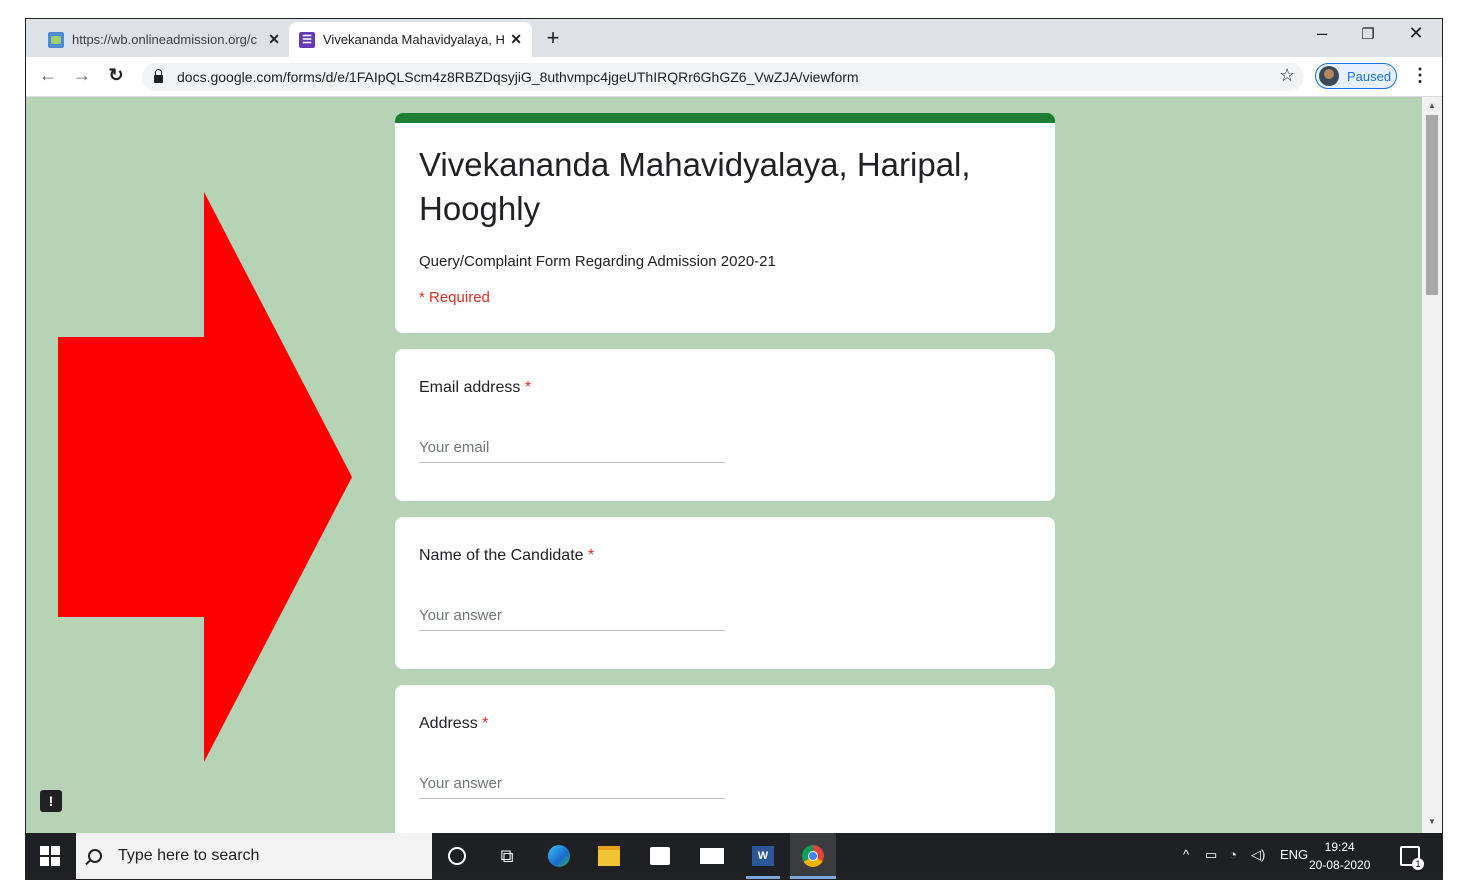 The width and height of the screenshot is (1464, 887). I want to click on mail-icon, so click(712, 856).